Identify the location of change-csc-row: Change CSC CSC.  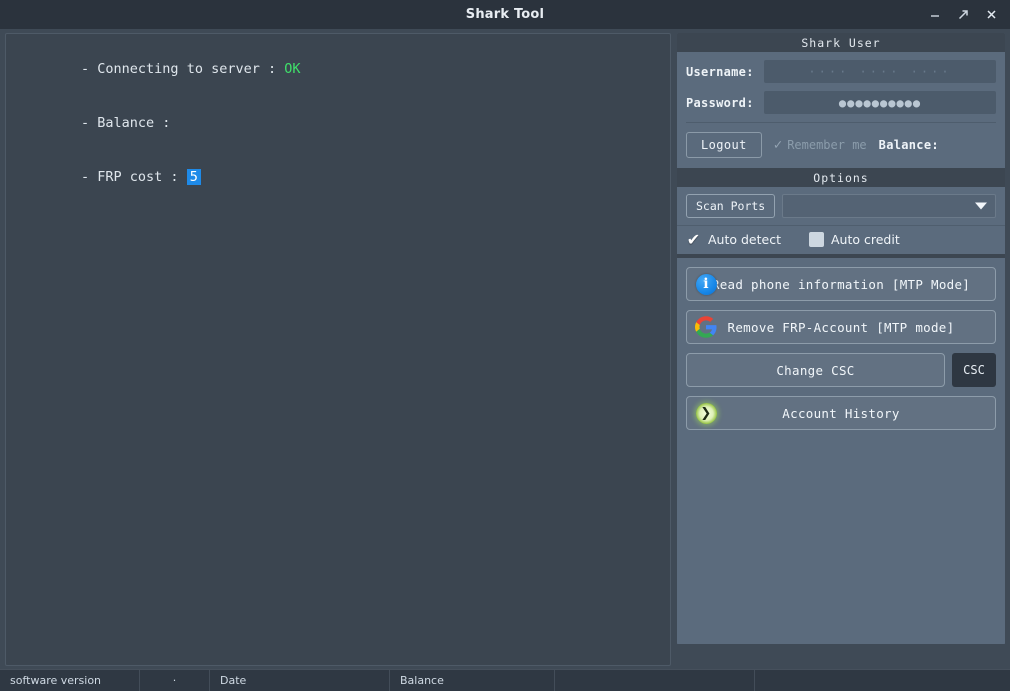
(841, 370).